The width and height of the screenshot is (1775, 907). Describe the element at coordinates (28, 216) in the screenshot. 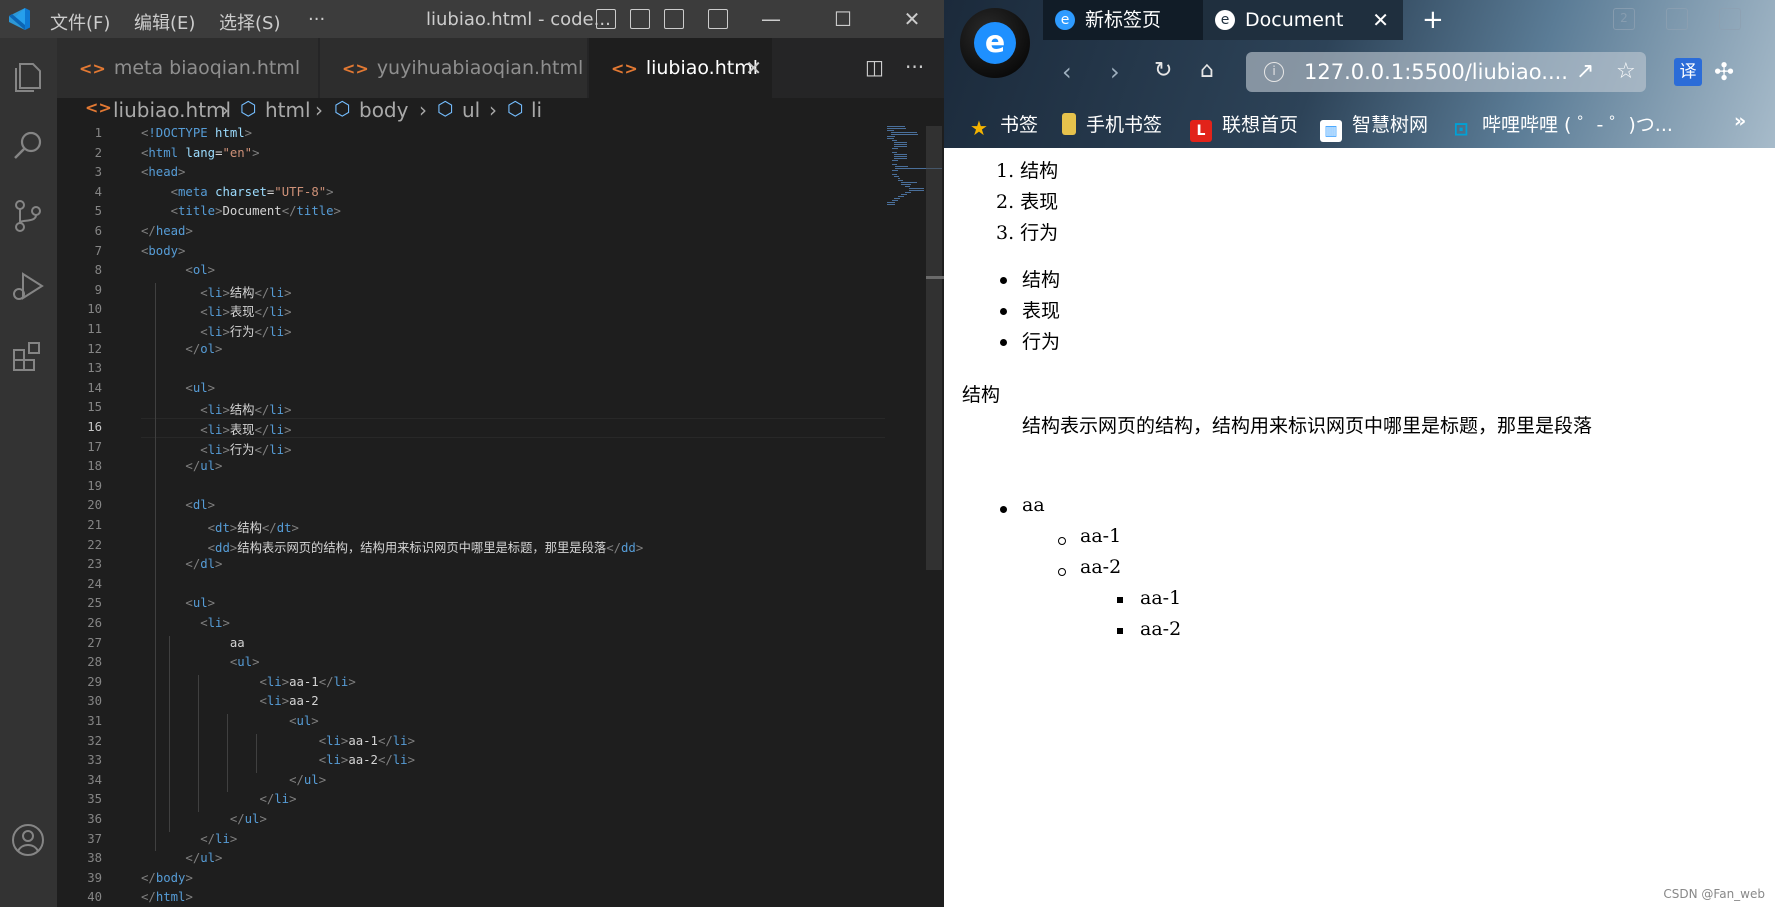

I see `source-control-icon` at that location.